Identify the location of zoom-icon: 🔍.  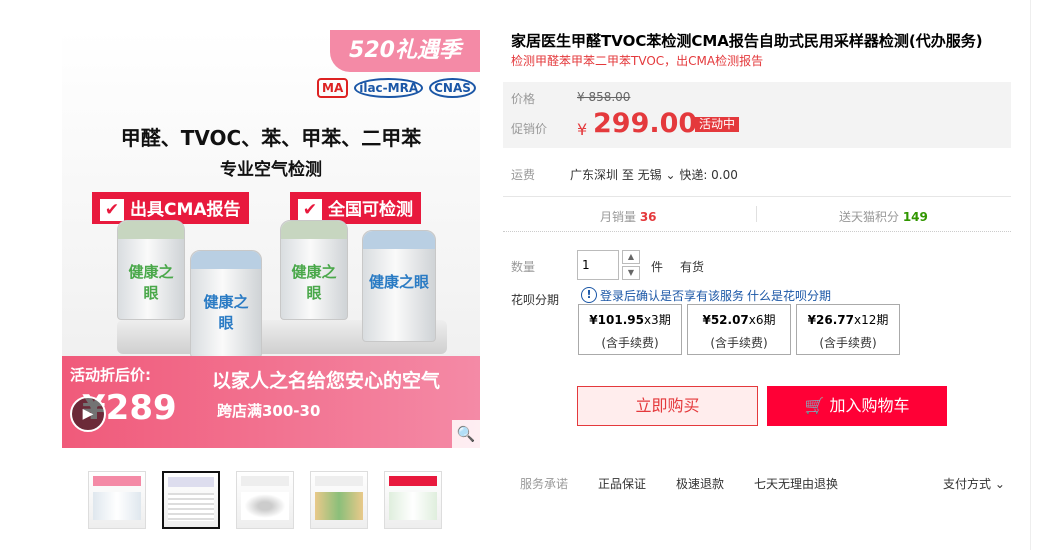
(466, 434).